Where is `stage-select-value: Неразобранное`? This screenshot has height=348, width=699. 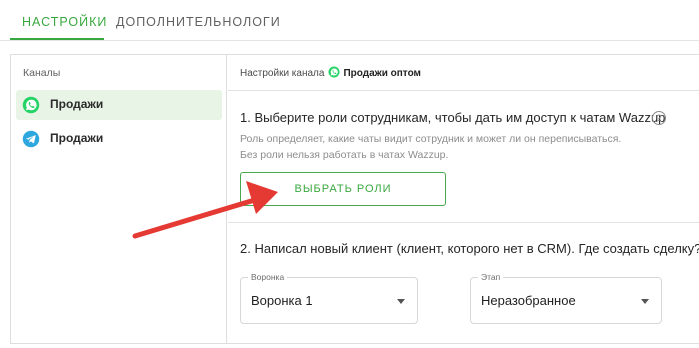
stage-select-value: Неразобранное is located at coordinates (528, 300).